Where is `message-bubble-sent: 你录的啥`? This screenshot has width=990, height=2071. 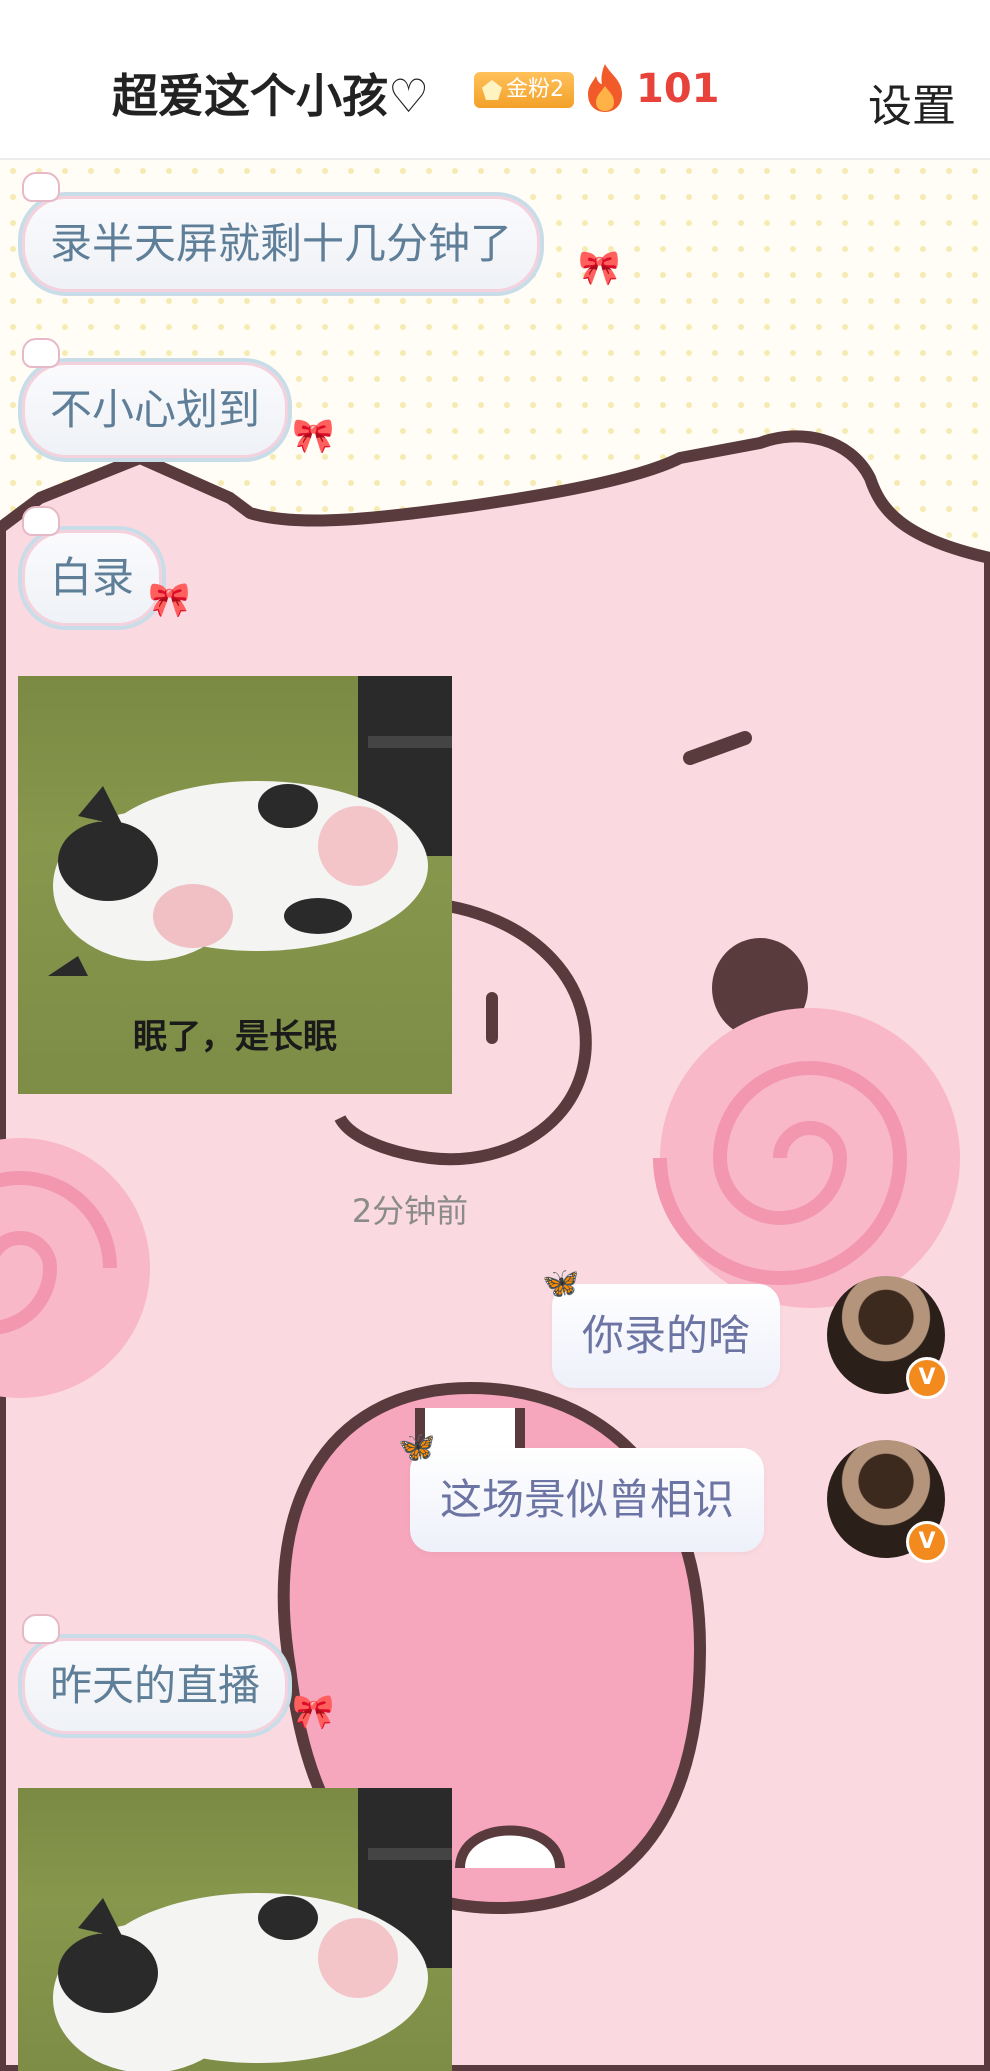
message-bubble-sent: 你录的啥 is located at coordinates (666, 1336).